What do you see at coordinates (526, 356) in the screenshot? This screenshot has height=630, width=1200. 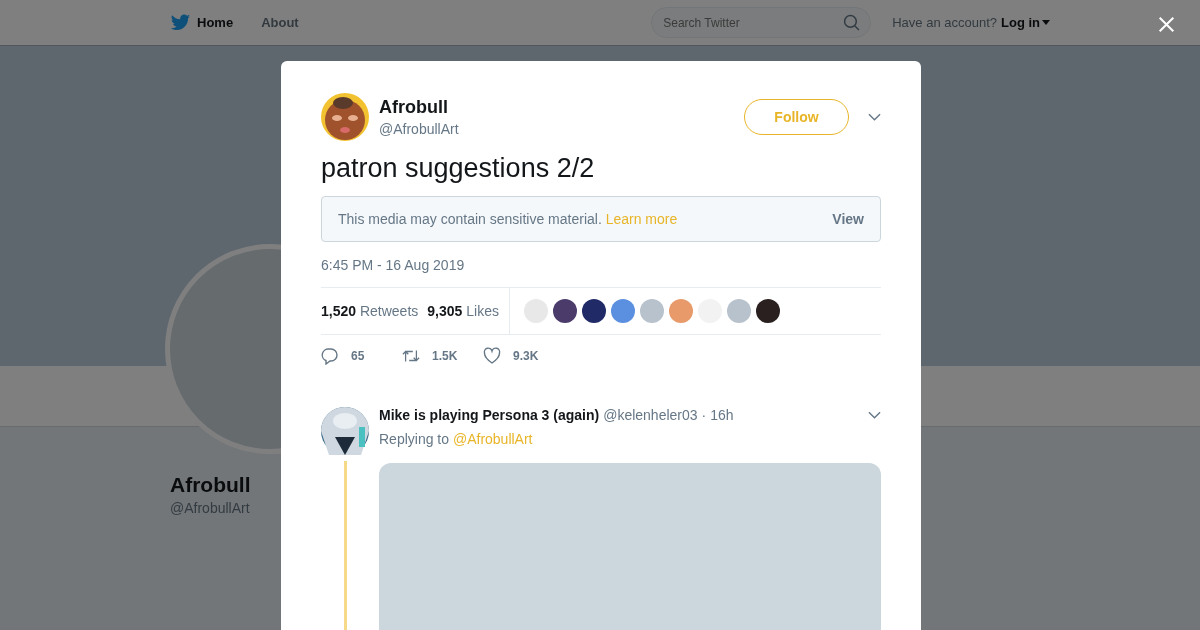 I see `action-count: 9.3K` at bounding box center [526, 356].